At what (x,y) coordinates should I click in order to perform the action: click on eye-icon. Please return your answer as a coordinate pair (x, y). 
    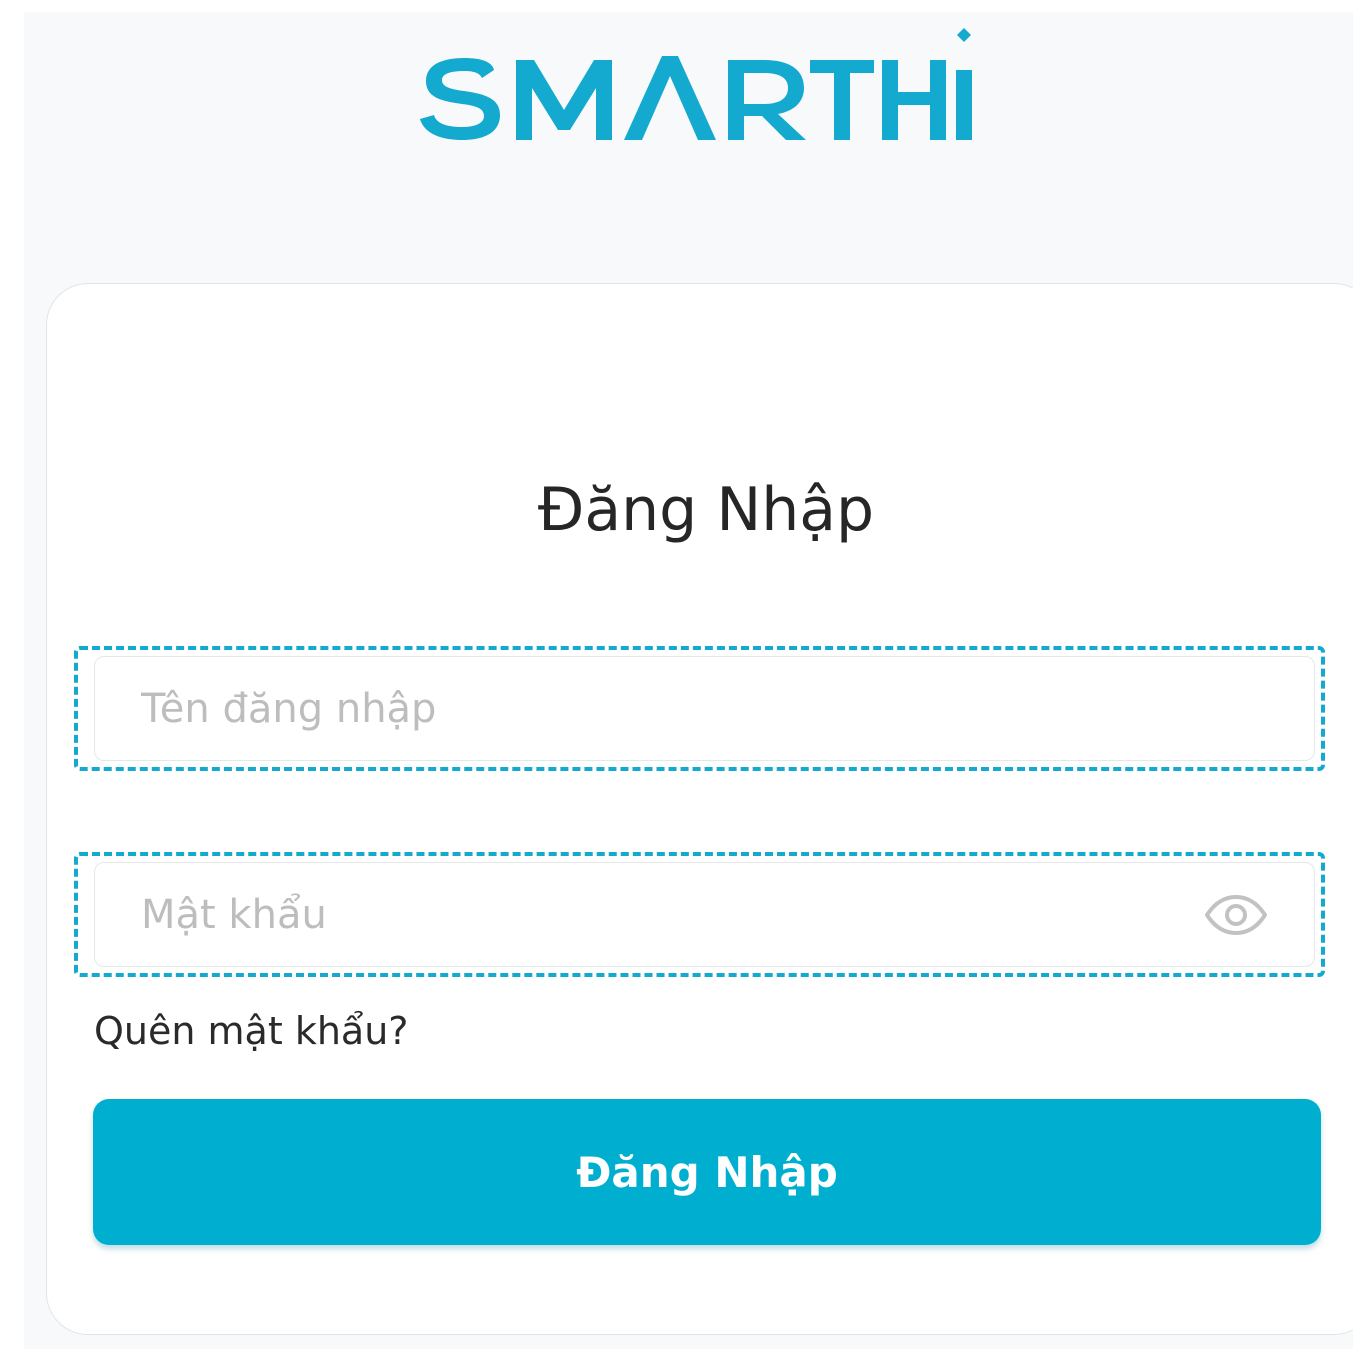
    Looking at the image, I should click on (1236, 914).